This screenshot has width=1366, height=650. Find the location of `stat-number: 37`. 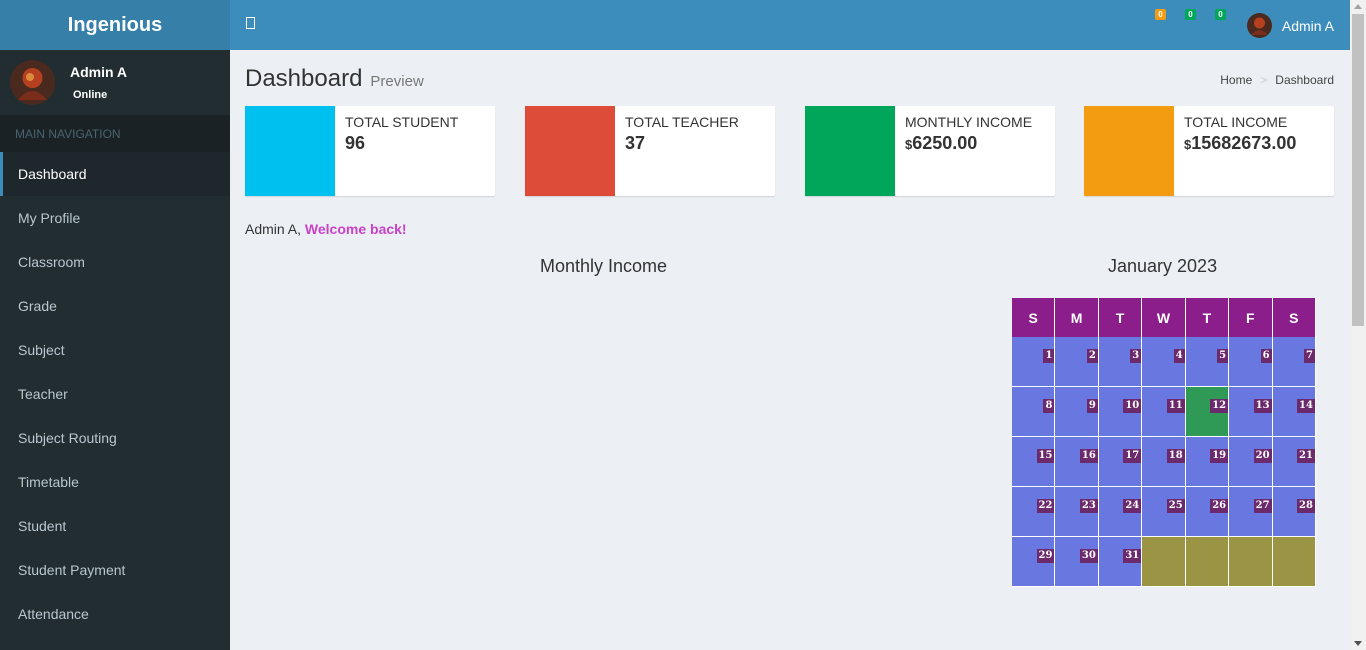

stat-number: 37 is located at coordinates (635, 143).